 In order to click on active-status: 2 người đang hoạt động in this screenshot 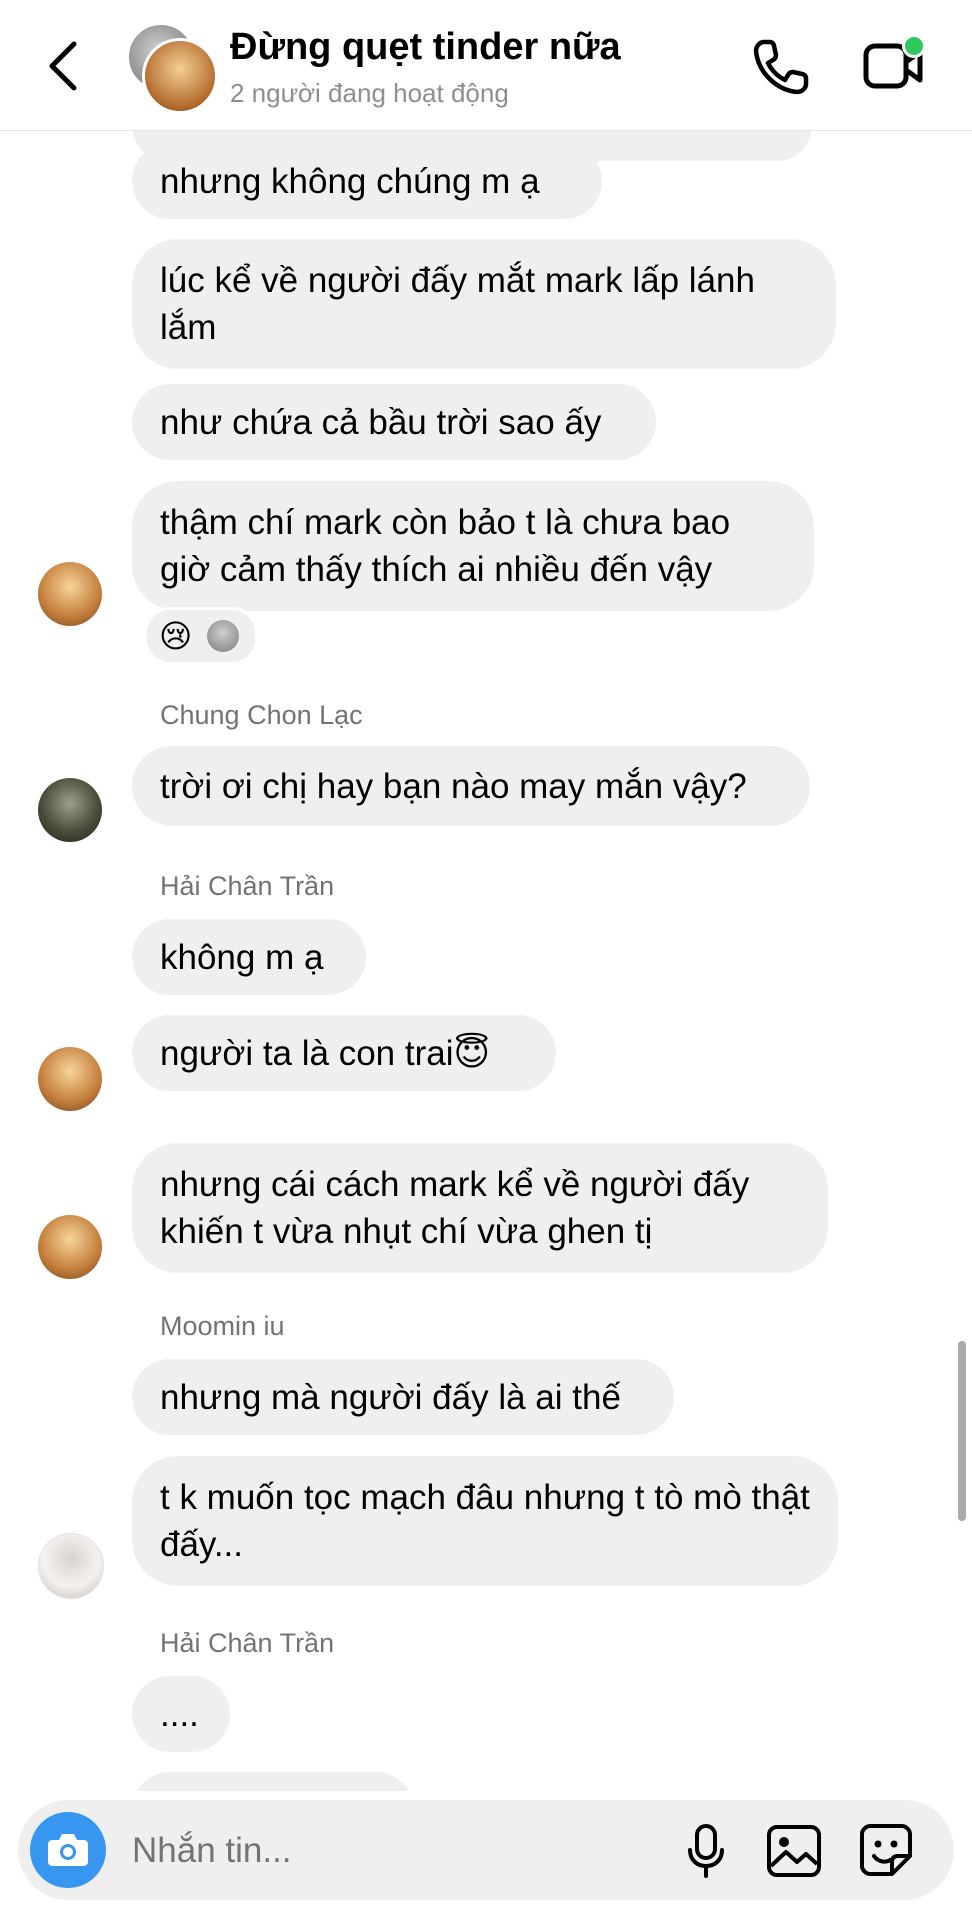, I will do `click(369, 93)`.